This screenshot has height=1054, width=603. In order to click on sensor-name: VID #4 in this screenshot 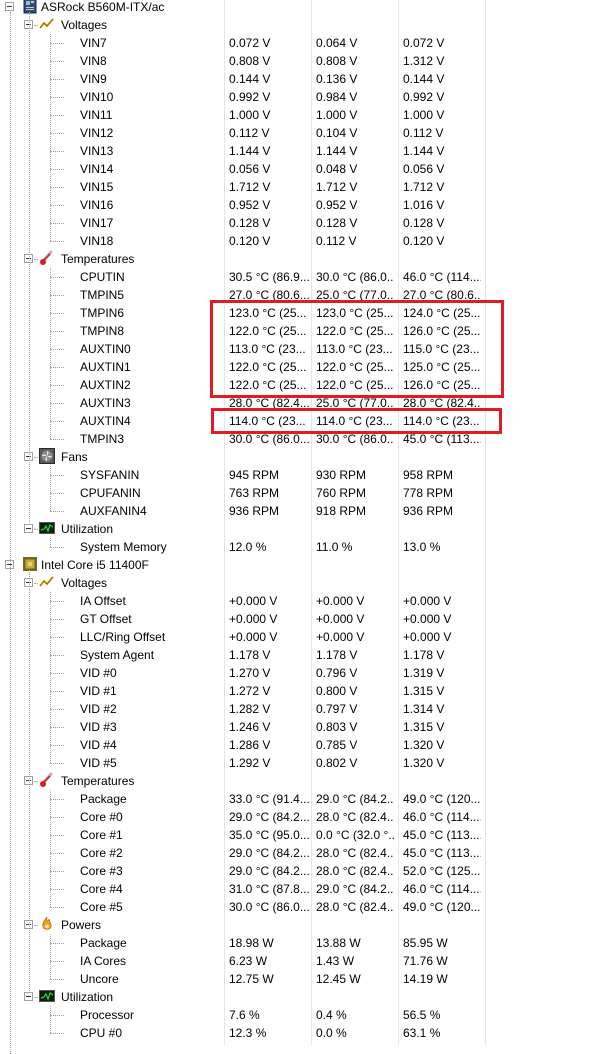, I will do `click(98, 745)`.